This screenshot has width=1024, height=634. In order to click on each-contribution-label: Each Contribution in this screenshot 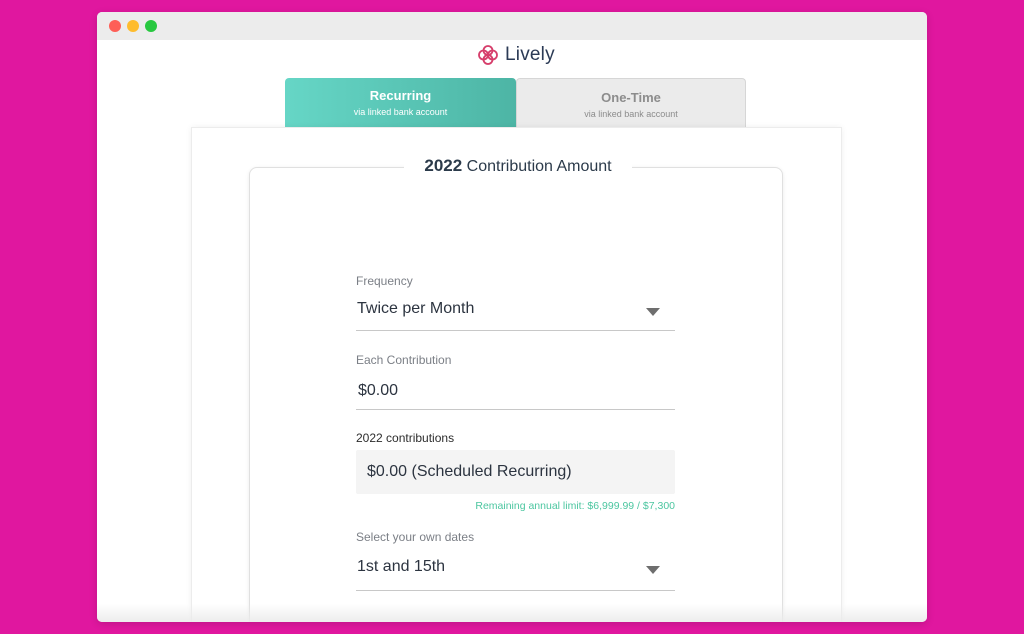, I will do `click(404, 360)`.